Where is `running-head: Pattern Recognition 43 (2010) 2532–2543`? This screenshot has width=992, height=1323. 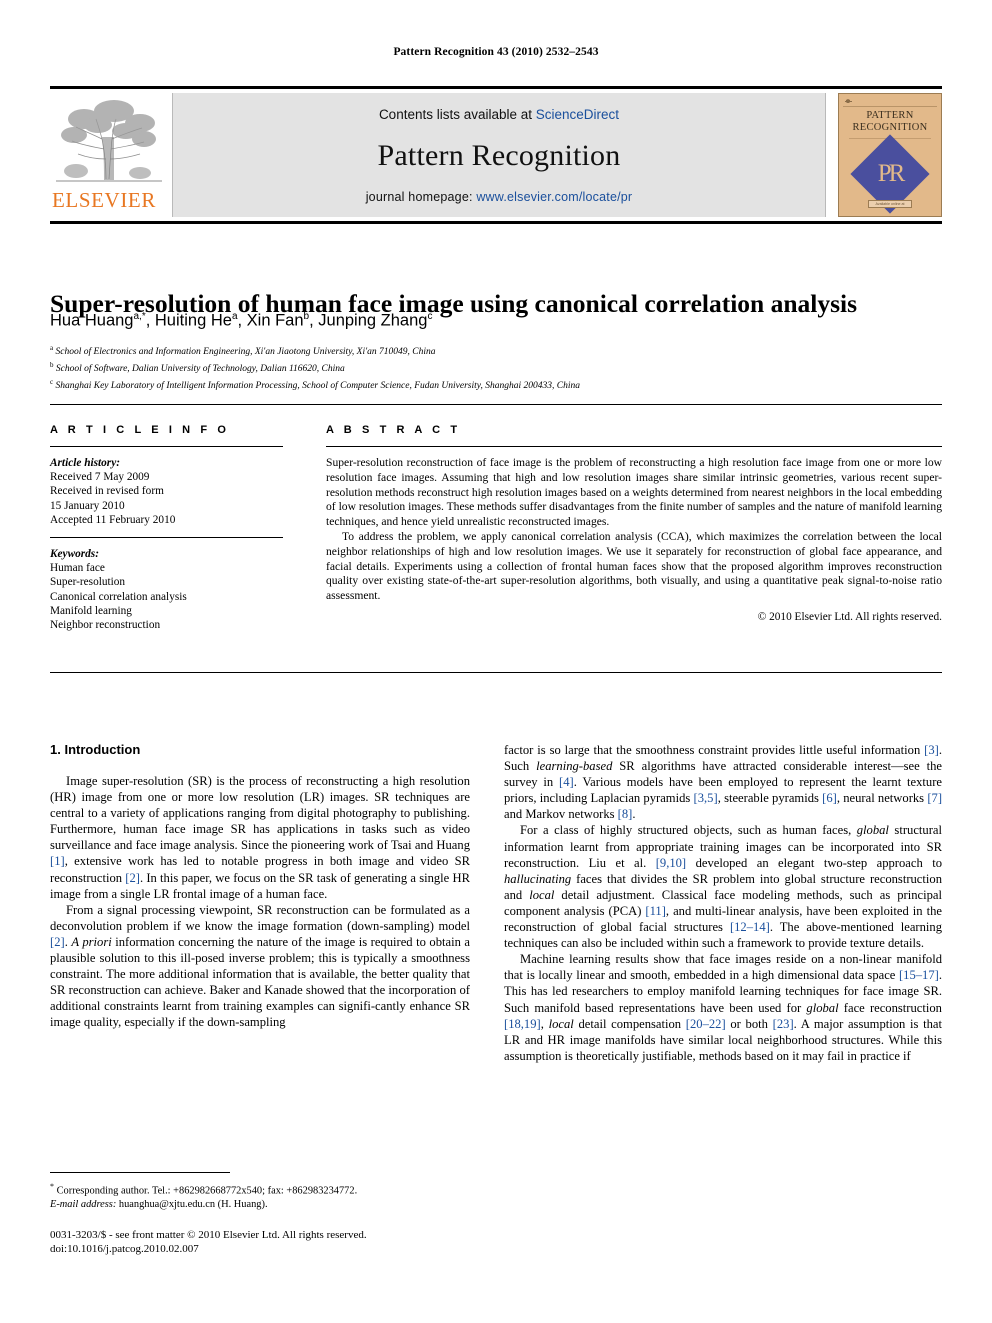
running-head: Pattern Recognition 43 (2010) 2532–2543 is located at coordinates (496, 52).